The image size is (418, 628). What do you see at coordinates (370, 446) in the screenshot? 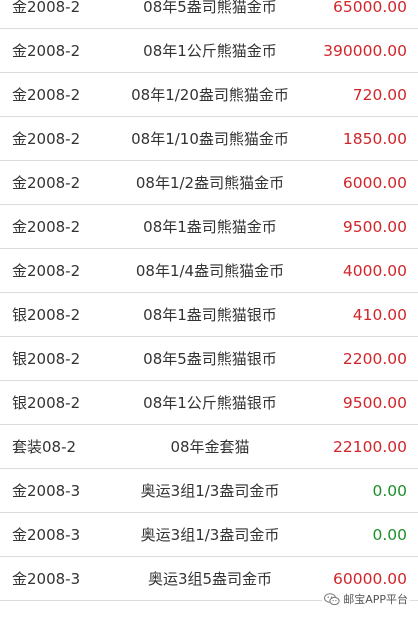
I see `coin-price: 22100.00` at bounding box center [370, 446].